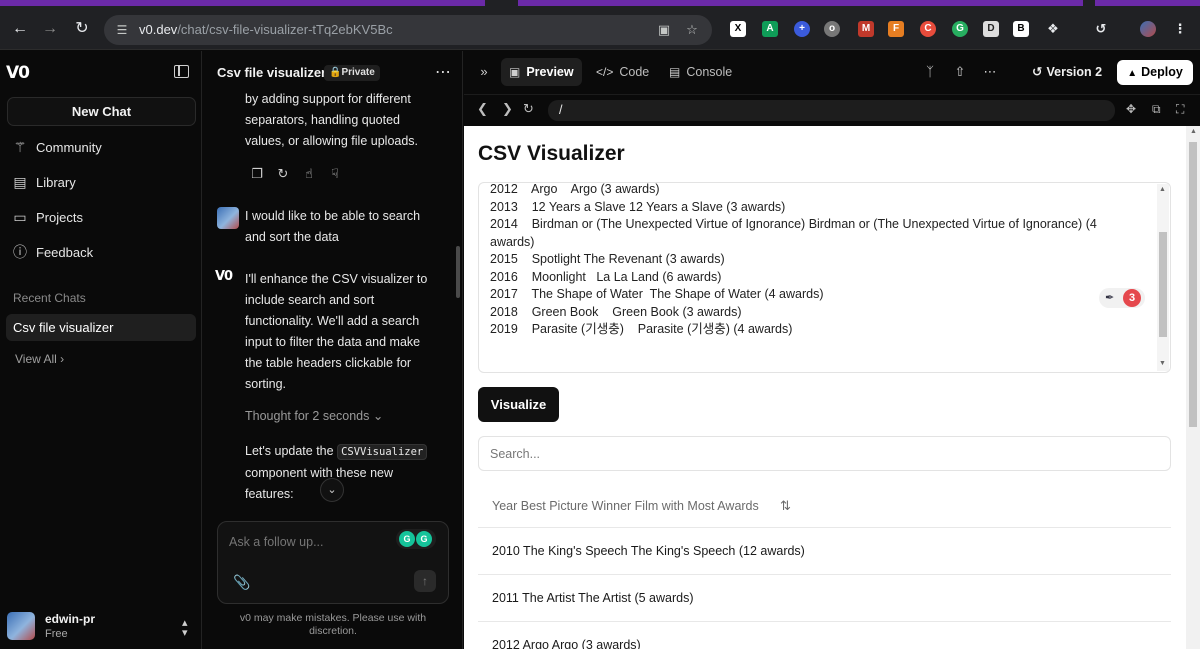 The height and width of the screenshot is (649, 1200). What do you see at coordinates (382, 452) in the screenshot?
I see `inline-code: CSVVisualizer` at bounding box center [382, 452].